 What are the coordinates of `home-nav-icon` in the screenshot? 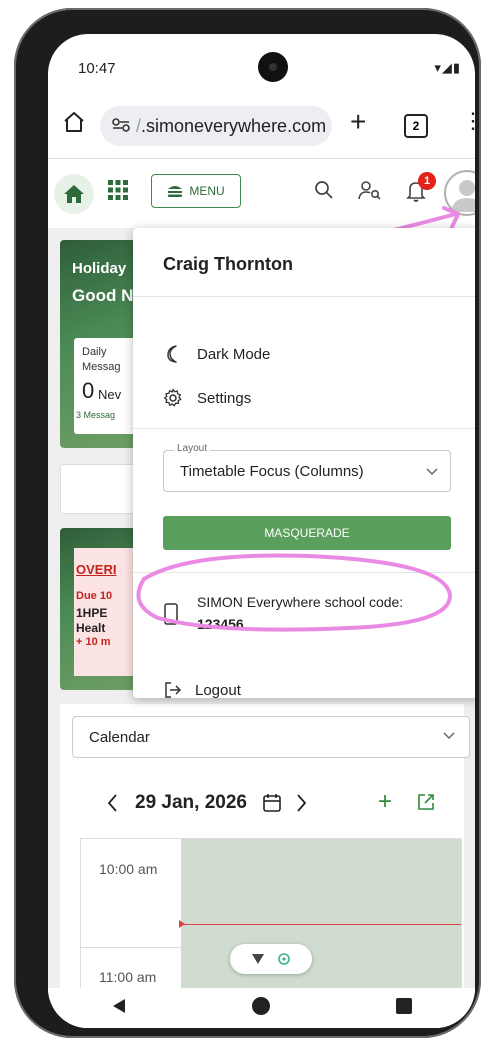 It's located at (261, 1008).